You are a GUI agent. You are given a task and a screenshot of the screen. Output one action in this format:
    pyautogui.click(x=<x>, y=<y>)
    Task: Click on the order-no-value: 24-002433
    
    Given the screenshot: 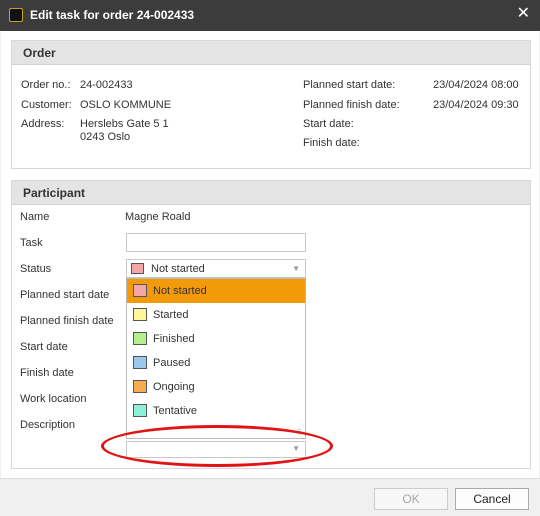 What is the action you would take?
    pyautogui.click(x=106, y=85)
    